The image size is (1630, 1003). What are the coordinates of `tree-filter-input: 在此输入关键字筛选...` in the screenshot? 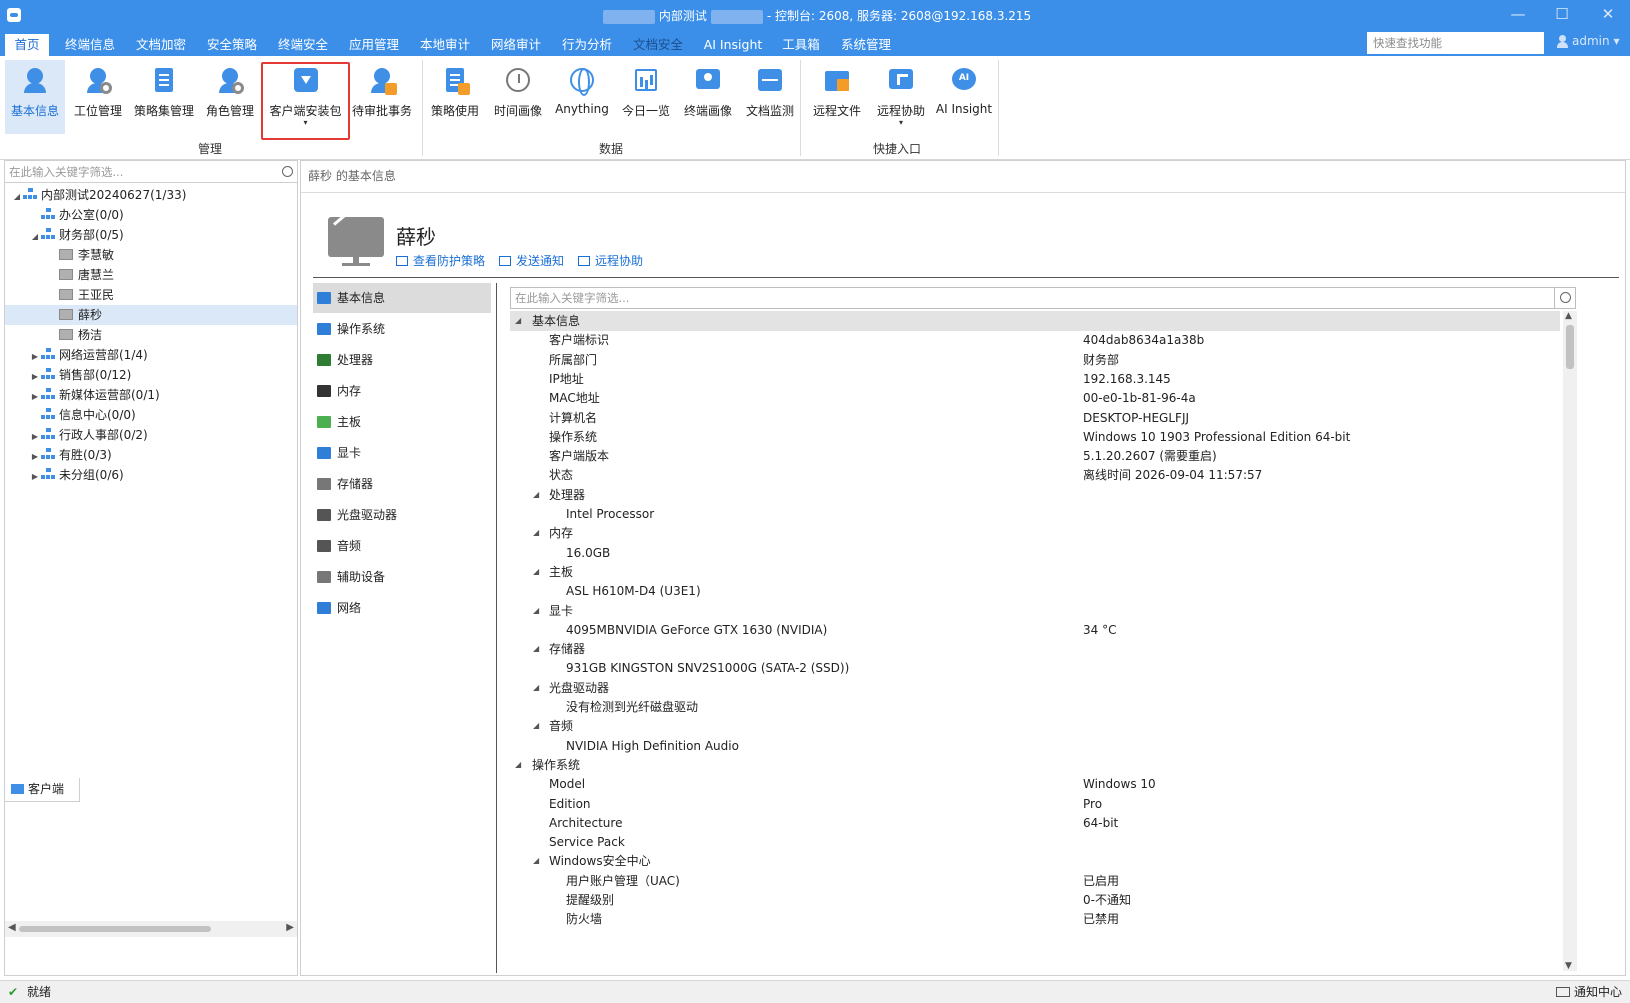 It's located at (151, 172).